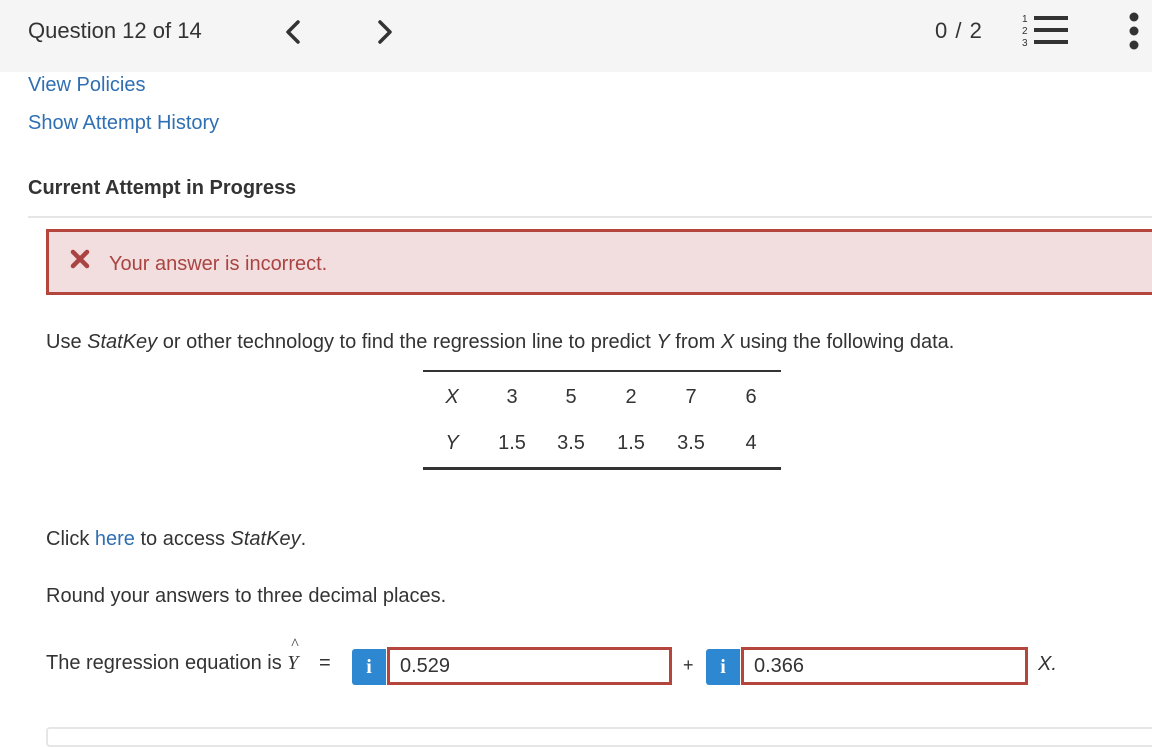 The image size is (1152, 747). Describe the element at coordinates (695, 342) in the screenshot. I see `problem-from: from` at that location.